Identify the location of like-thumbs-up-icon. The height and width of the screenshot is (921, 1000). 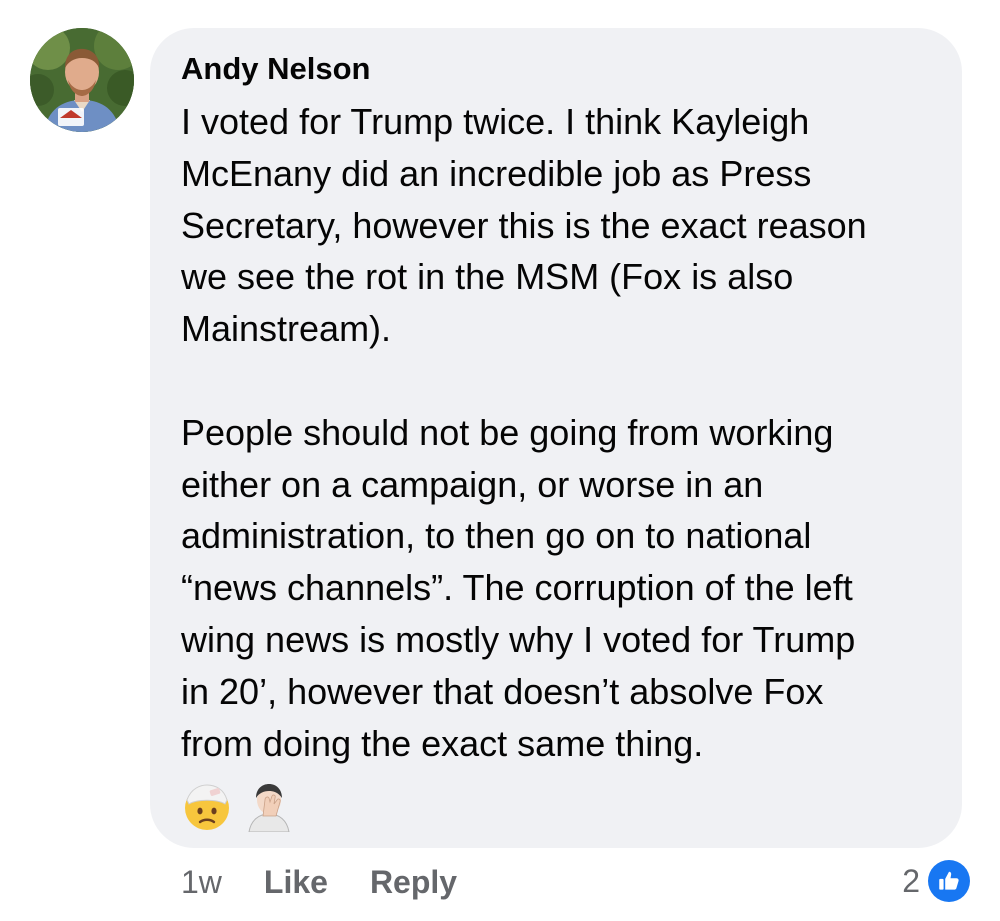
(949, 881).